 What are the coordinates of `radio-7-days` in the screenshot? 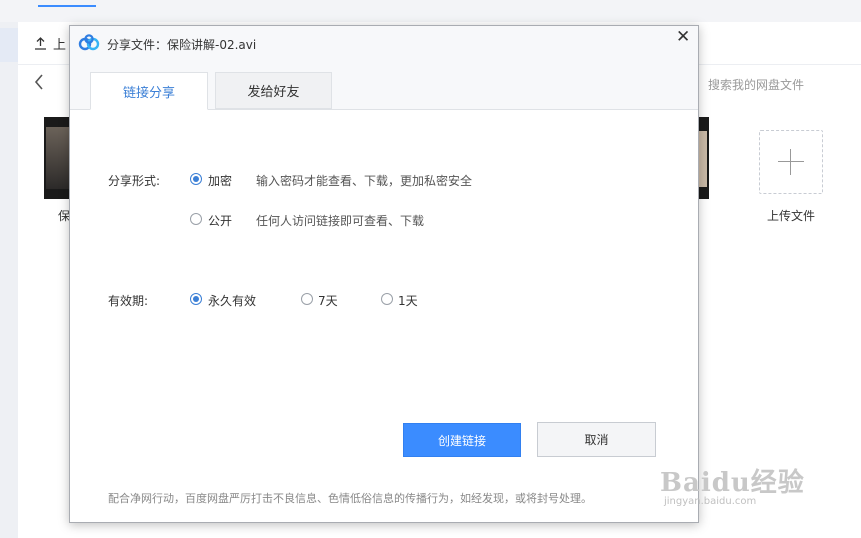 It's located at (307, 299).